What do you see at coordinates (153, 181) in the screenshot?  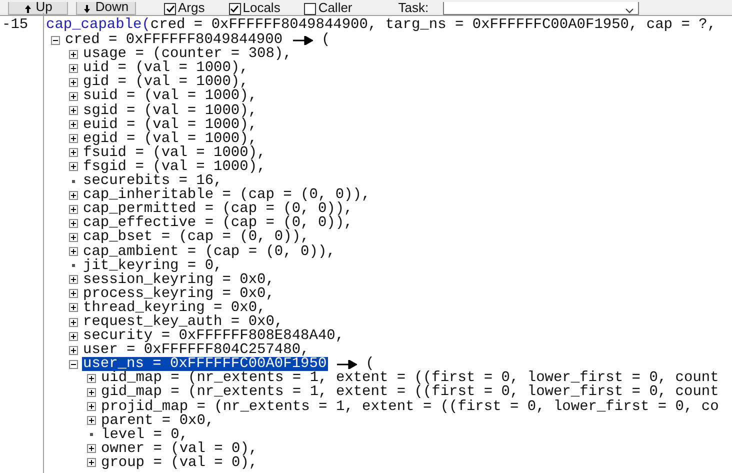 I see `tree-item: securebits = 16,` at bounding box center [153, 181].